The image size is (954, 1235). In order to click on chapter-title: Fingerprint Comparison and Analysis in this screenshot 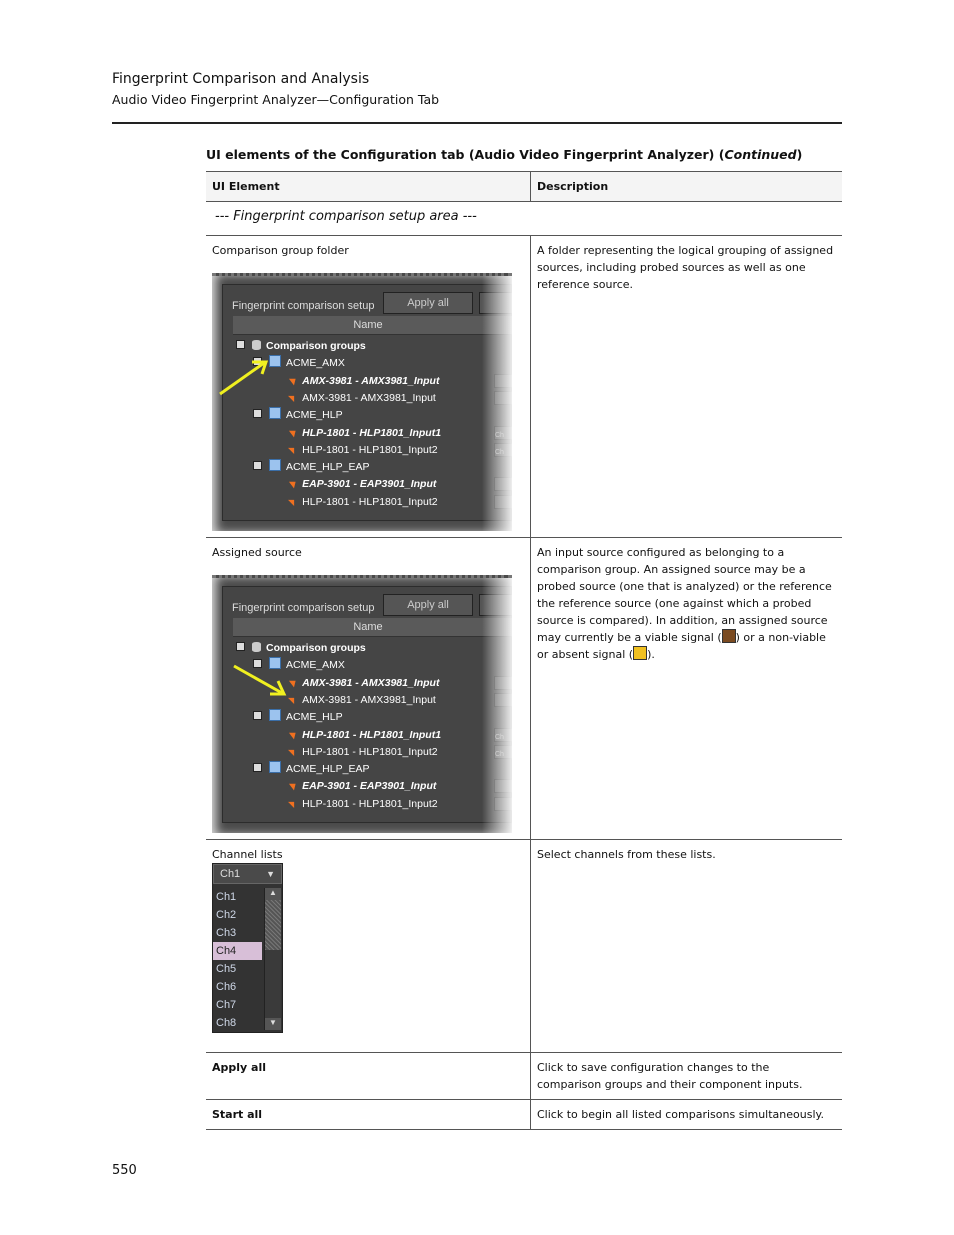, I will do `click(241, 79)`.